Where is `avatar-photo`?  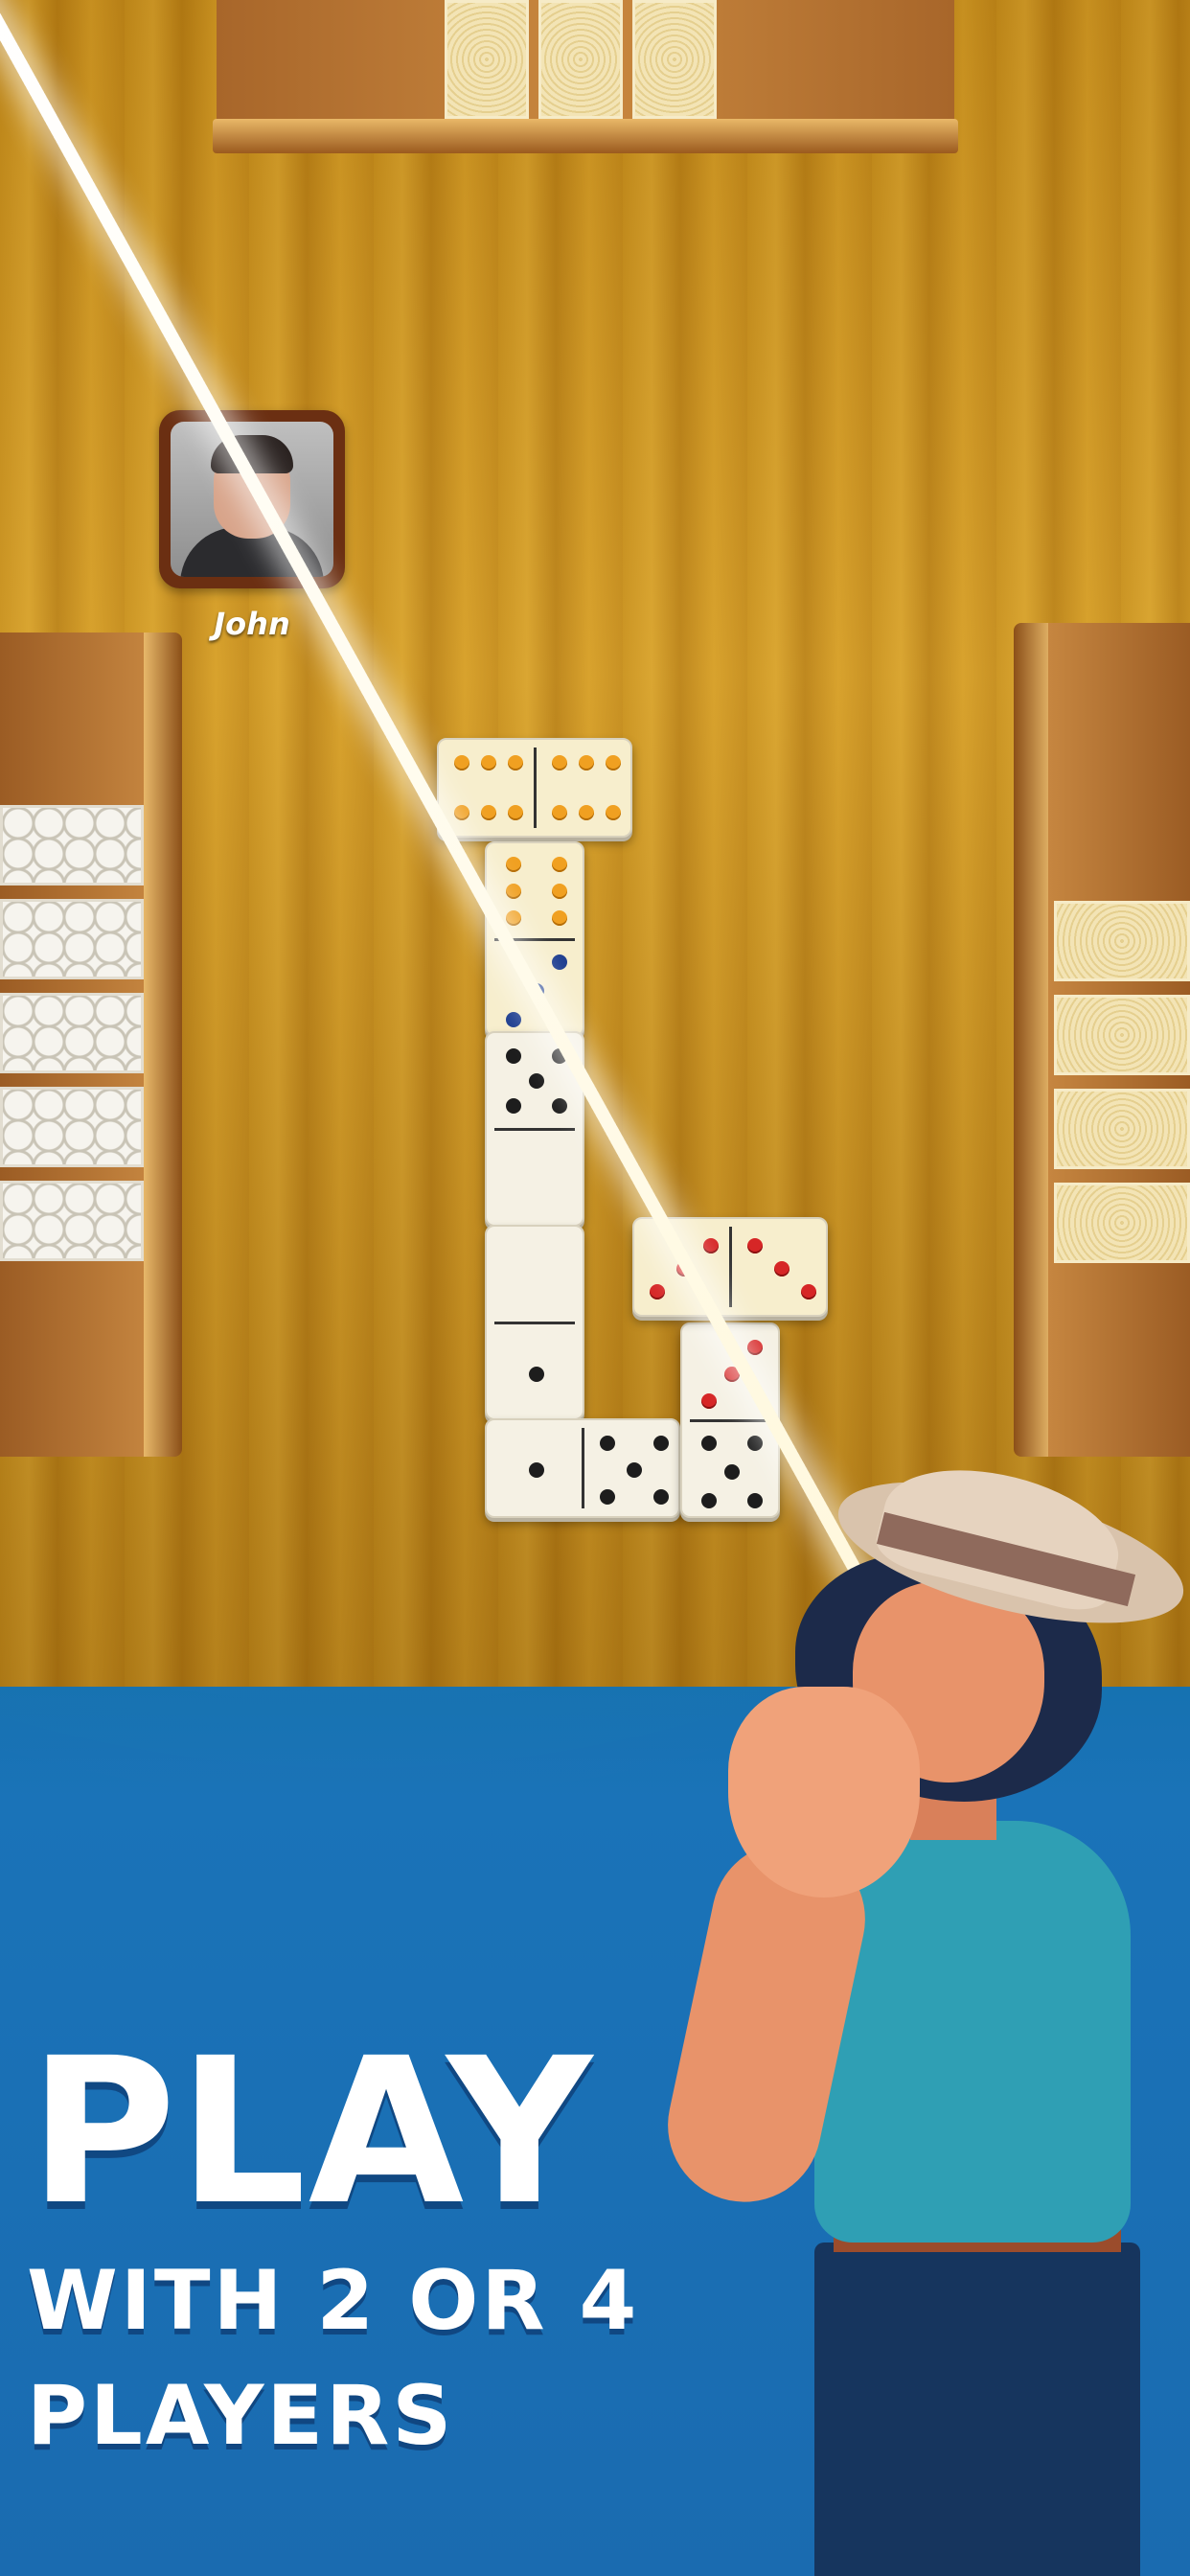
avatar-photo is located at coordinates (252, 499).